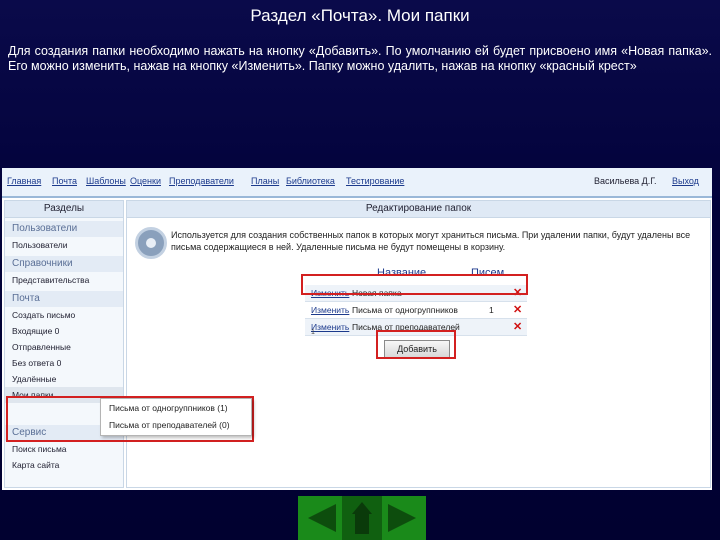  I want to click on nav-link-teachers: Преподаватели, so click(201, 181).